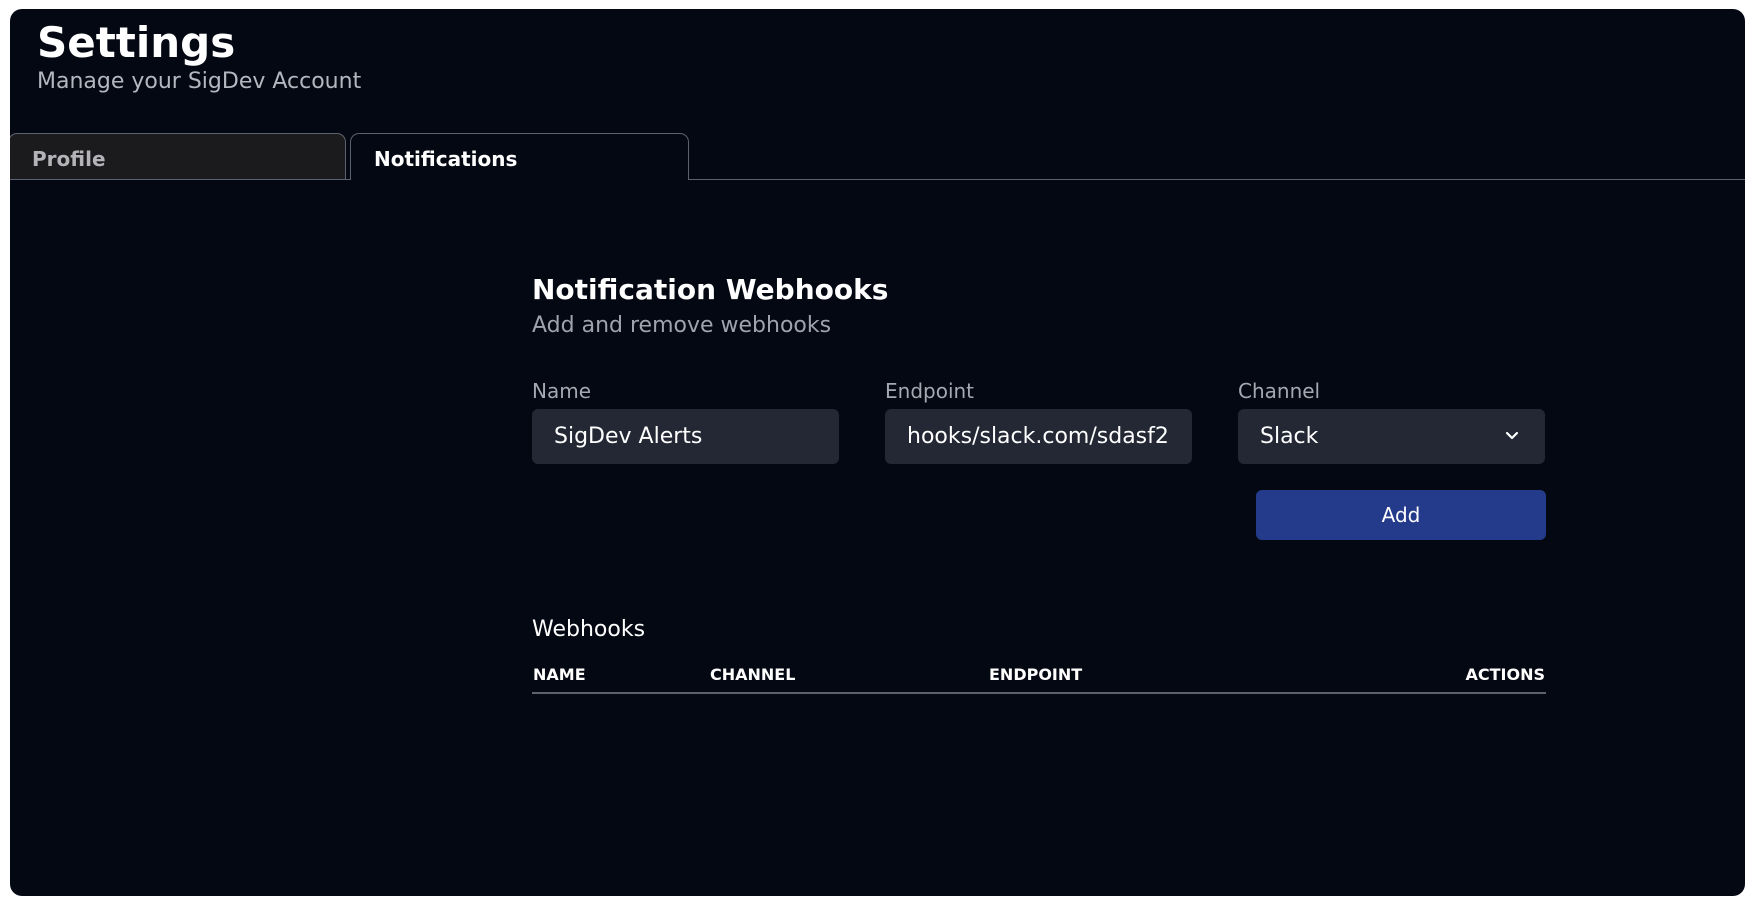 This screenshot has width=1756, height=906. I want to click on chevron-down-icon, so click(1512, 435).